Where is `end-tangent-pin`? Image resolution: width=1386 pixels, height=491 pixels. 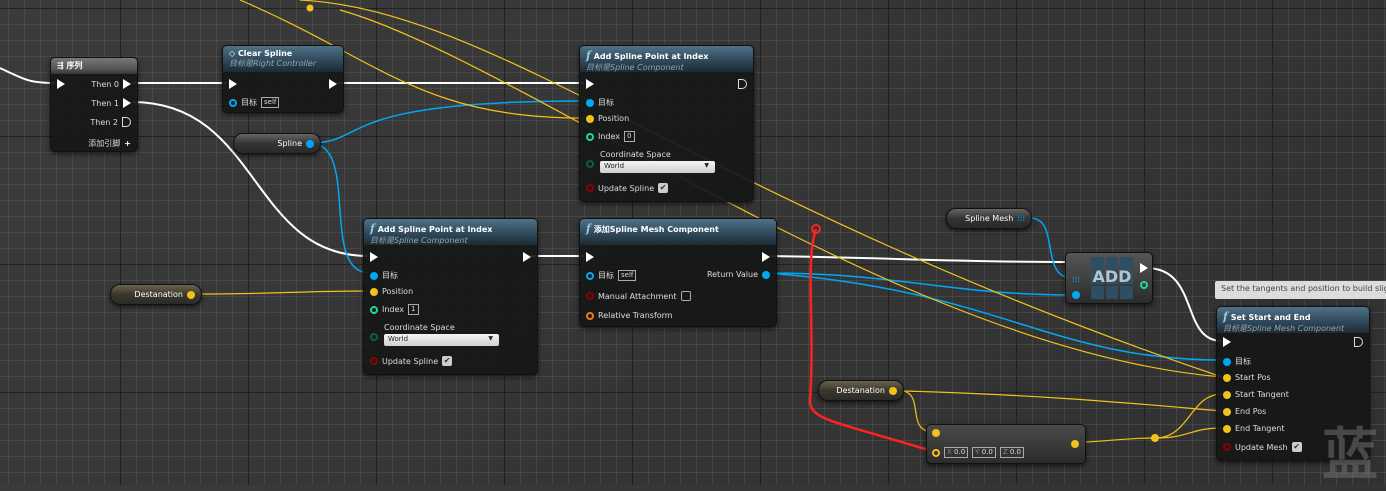 end-tangent-pin is located at coordinates (1227, 428).